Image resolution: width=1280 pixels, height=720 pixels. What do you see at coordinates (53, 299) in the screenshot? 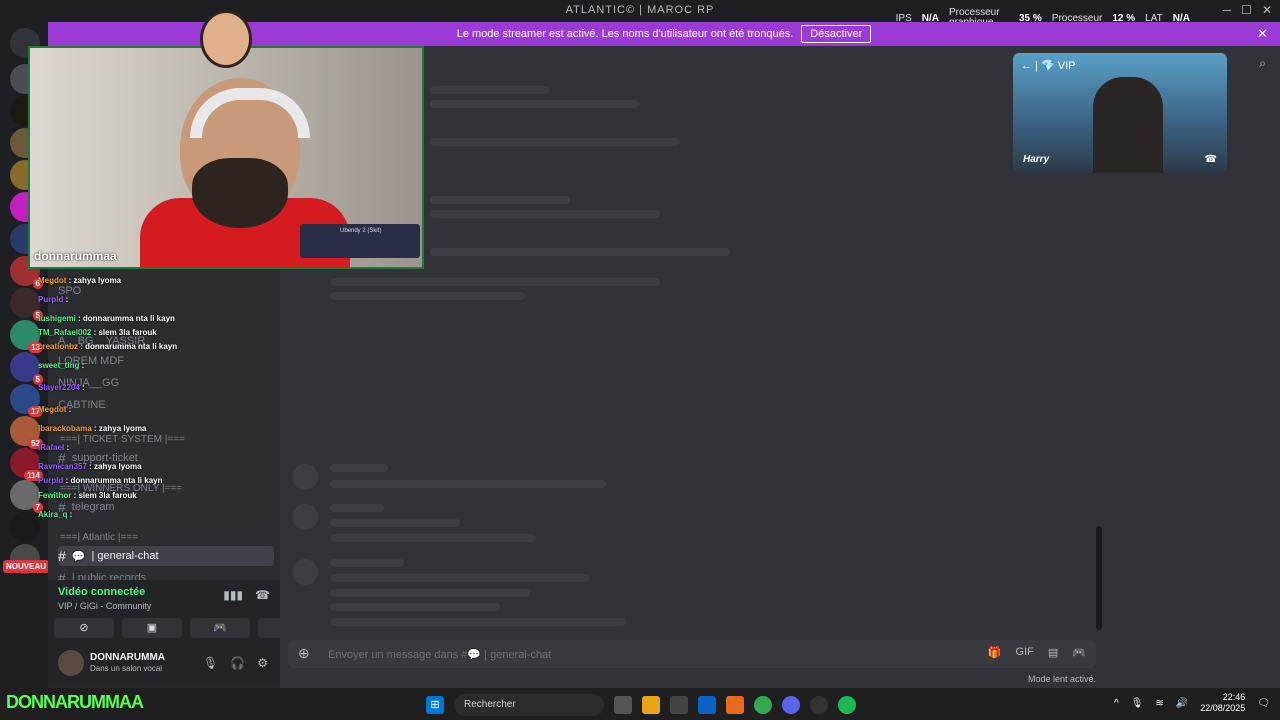
I see `stream-chat-line: Purpld :` at bounding box center [53, 299].